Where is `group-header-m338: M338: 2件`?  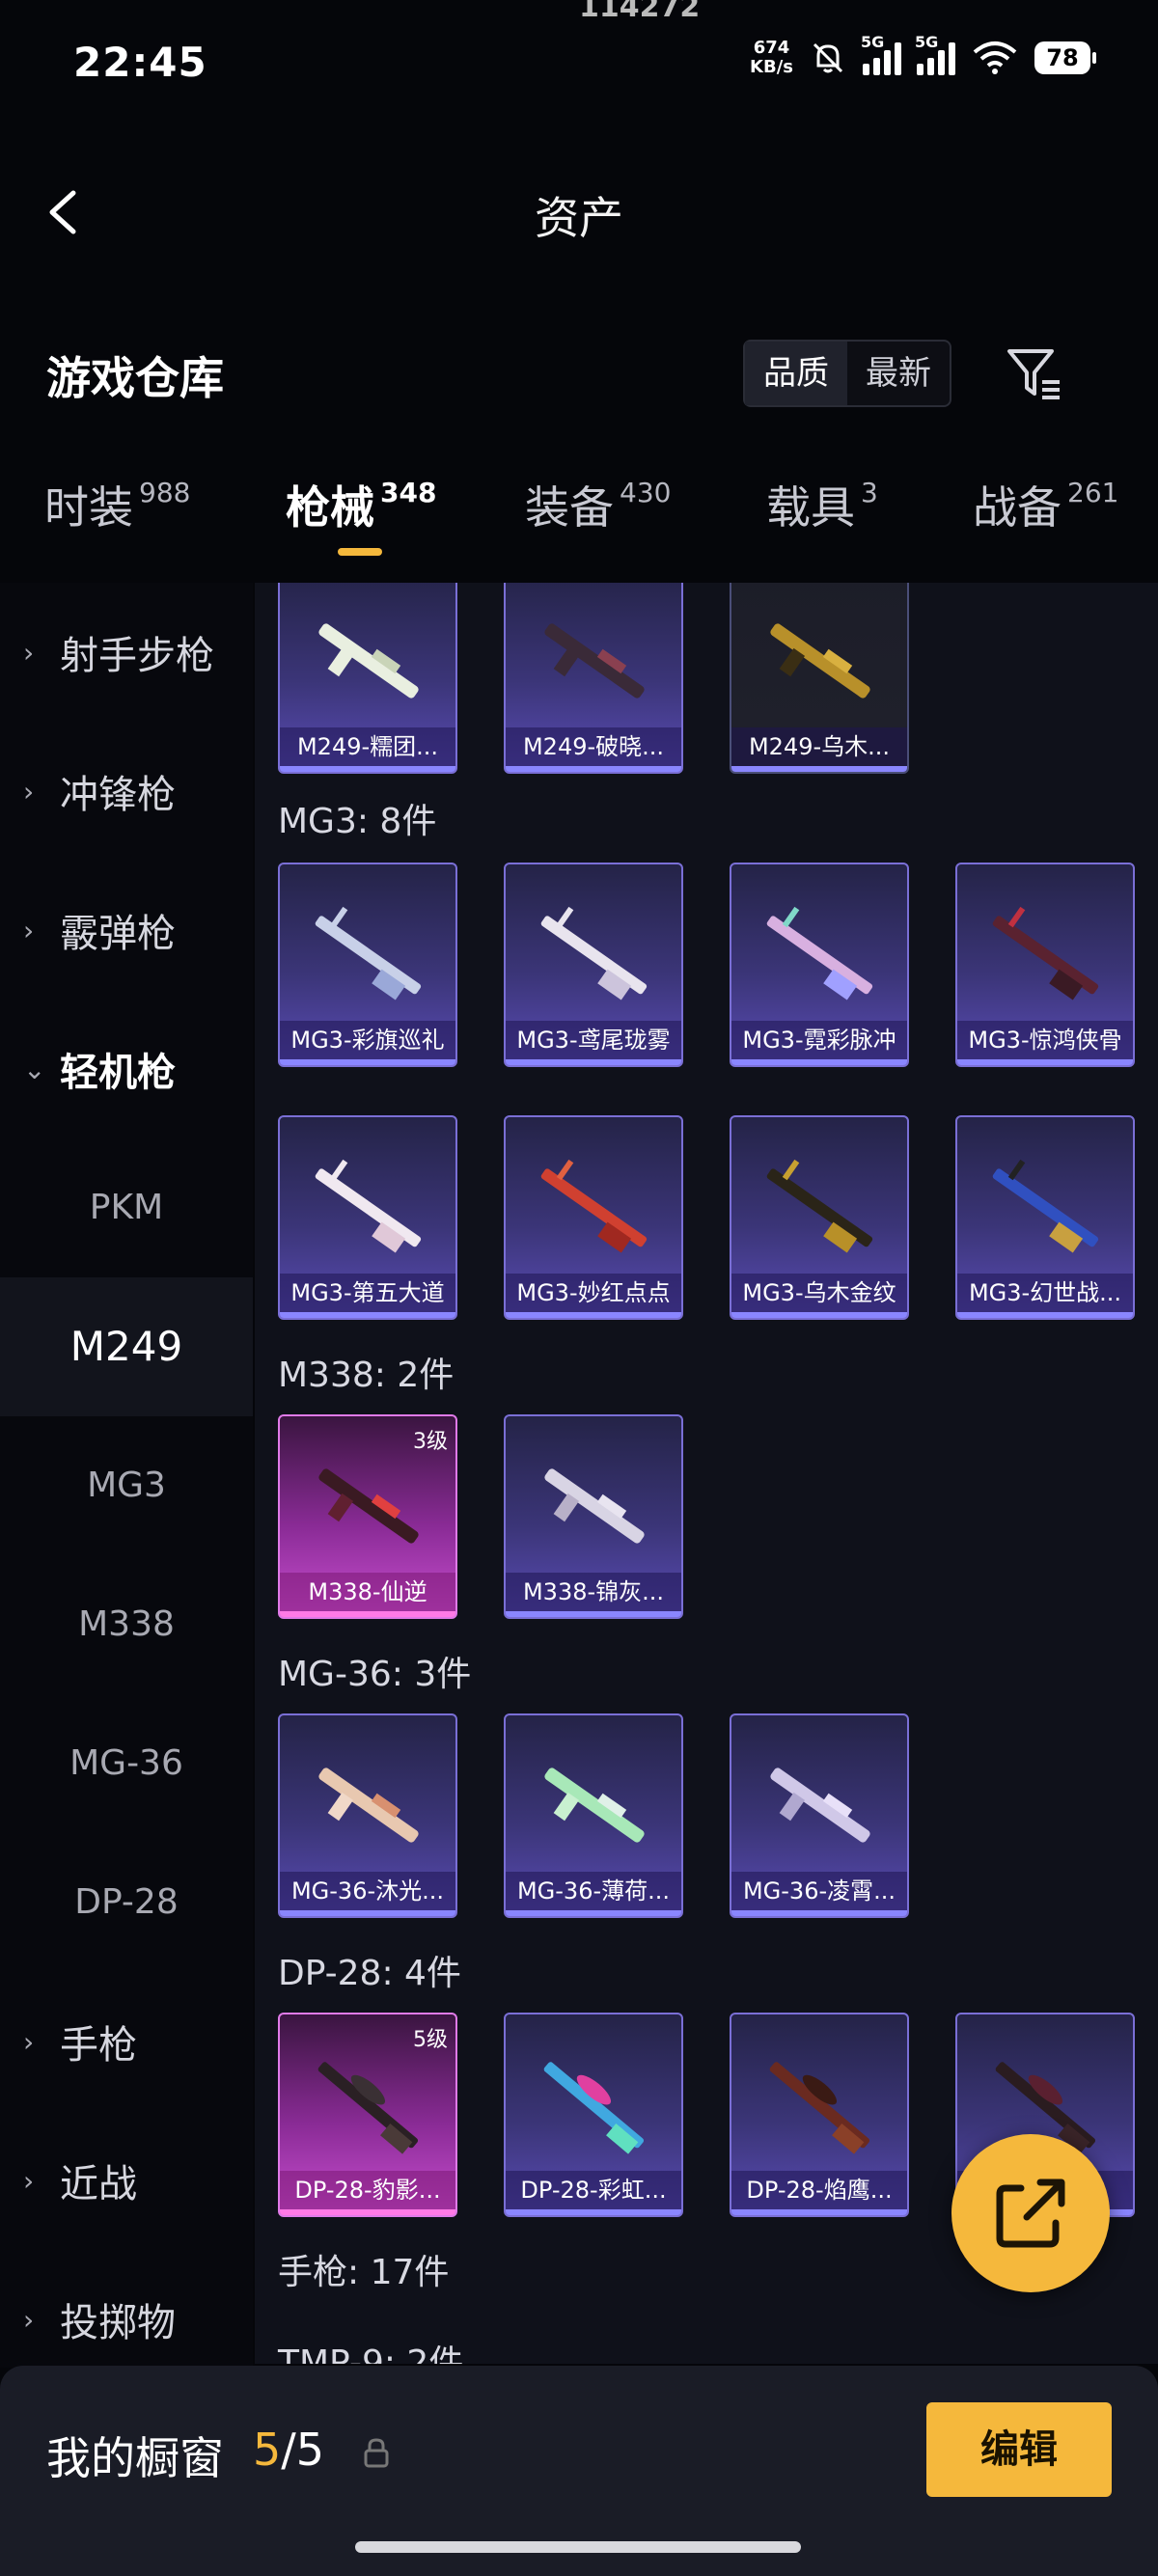
group-header-m338: M338: 2件 is located at coordinates (366, 1375).